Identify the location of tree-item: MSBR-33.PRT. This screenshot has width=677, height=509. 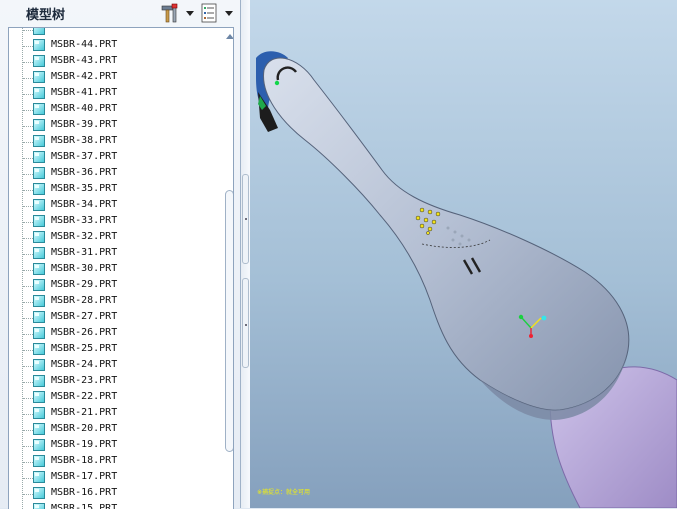
(111, 222).